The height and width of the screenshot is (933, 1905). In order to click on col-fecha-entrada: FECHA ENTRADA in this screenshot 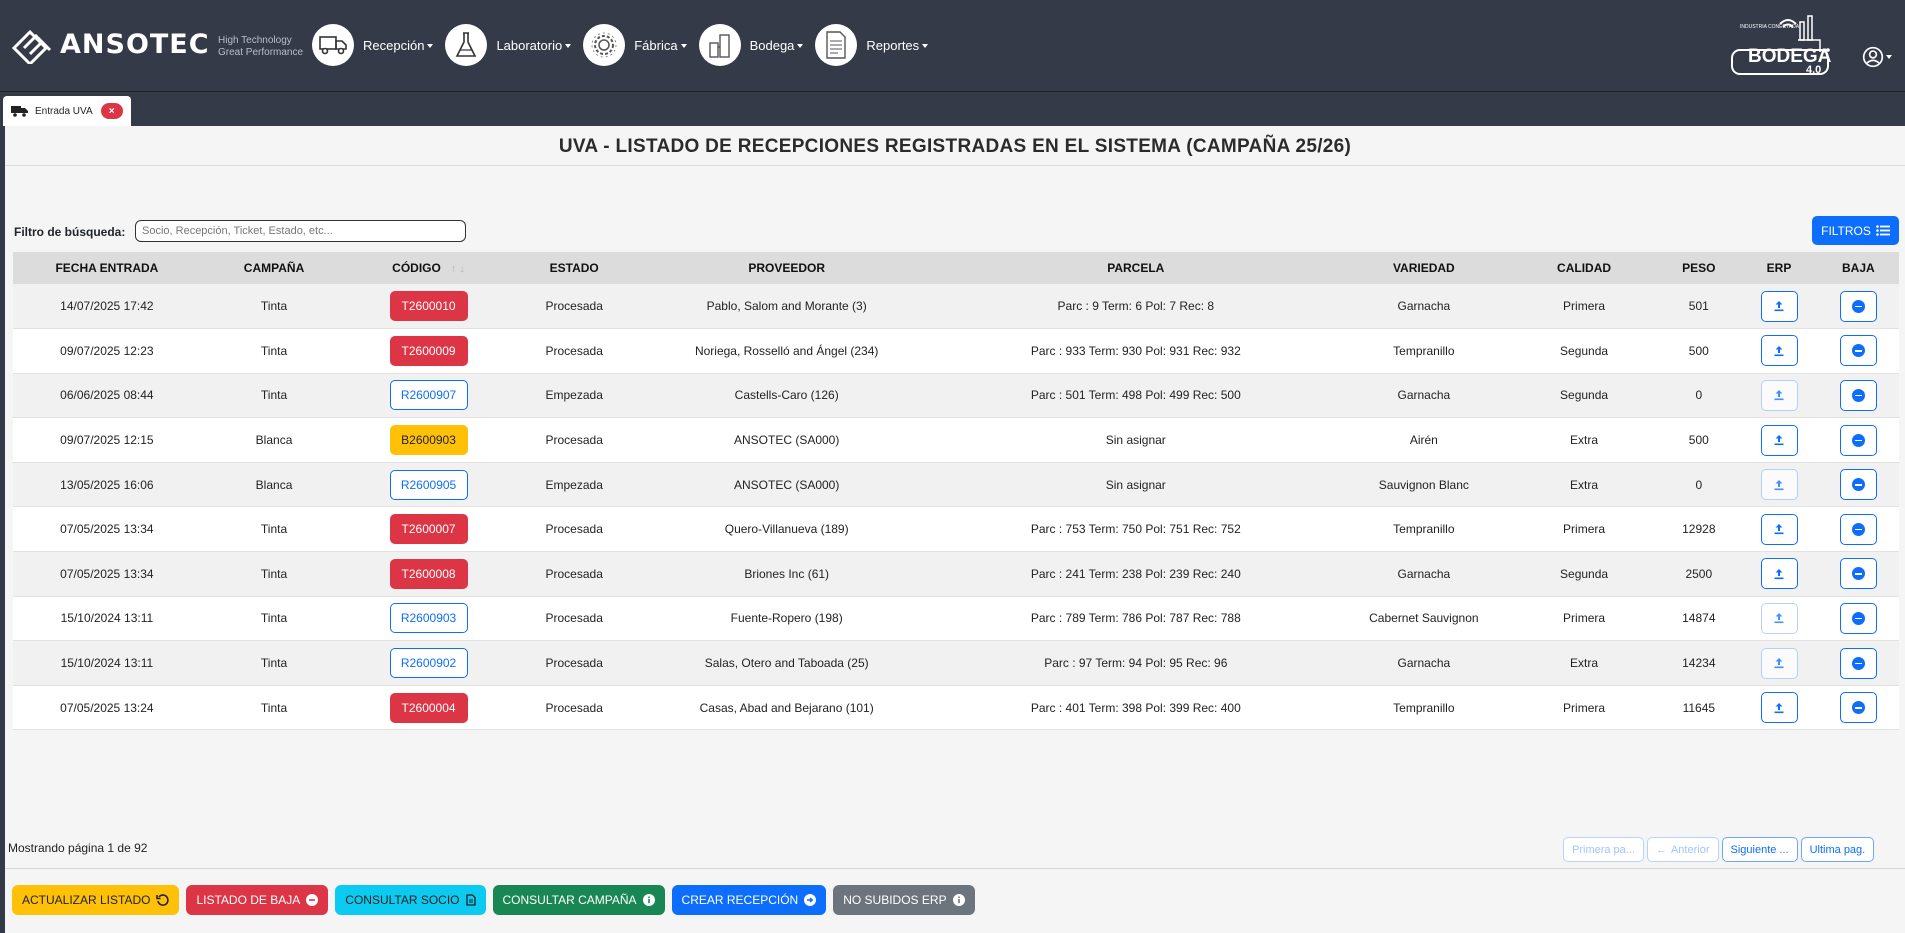, I will do `click(107, 268)`.